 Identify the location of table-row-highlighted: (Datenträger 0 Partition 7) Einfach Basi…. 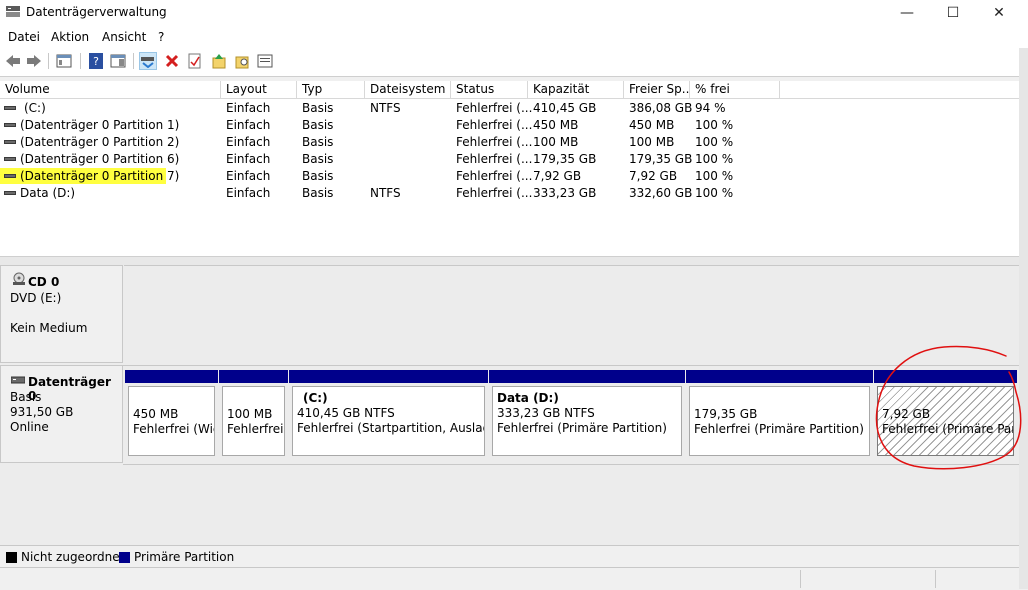
(509, 176).